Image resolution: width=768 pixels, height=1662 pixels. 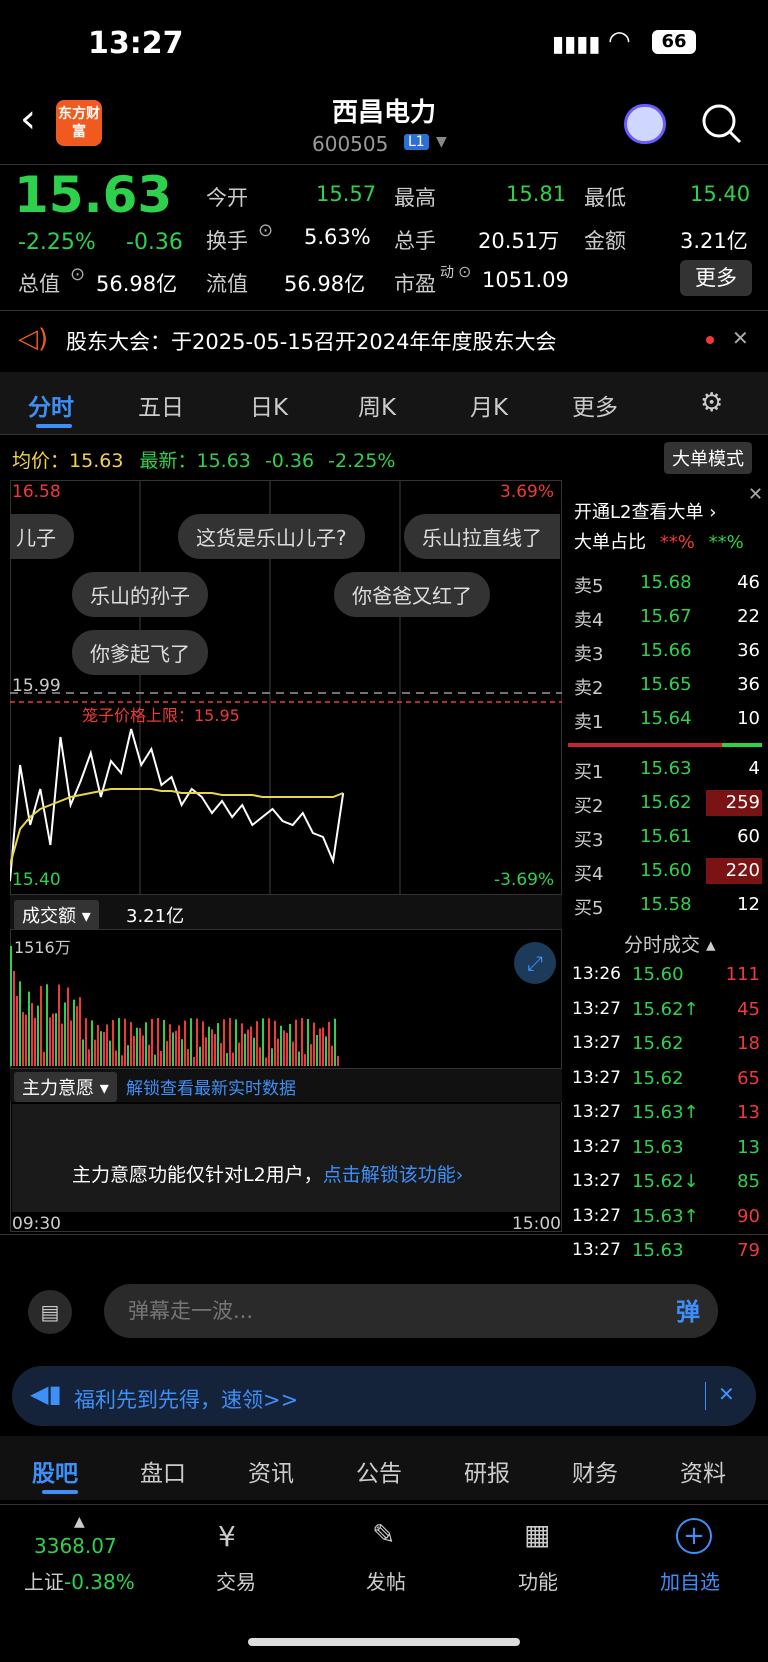 I want to click on notice-text: 股东大会：于2025-05-15召开2024年年度股东大会, so click(x=311, y=341).